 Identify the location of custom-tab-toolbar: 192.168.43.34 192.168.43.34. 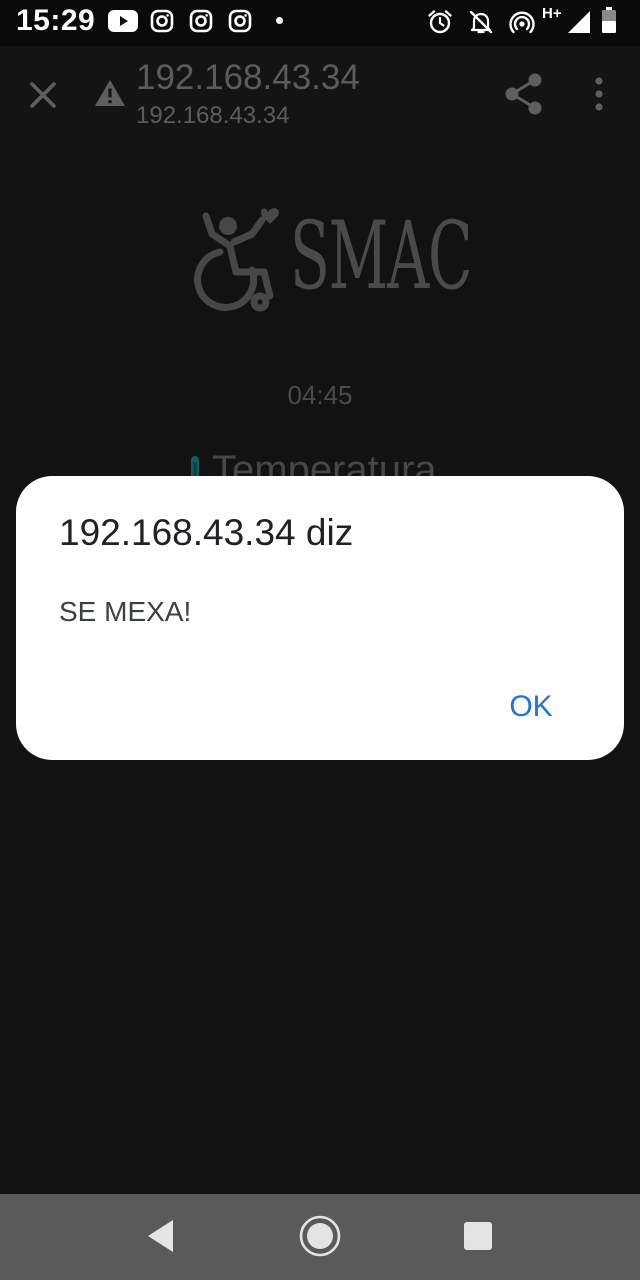
(320, 95).